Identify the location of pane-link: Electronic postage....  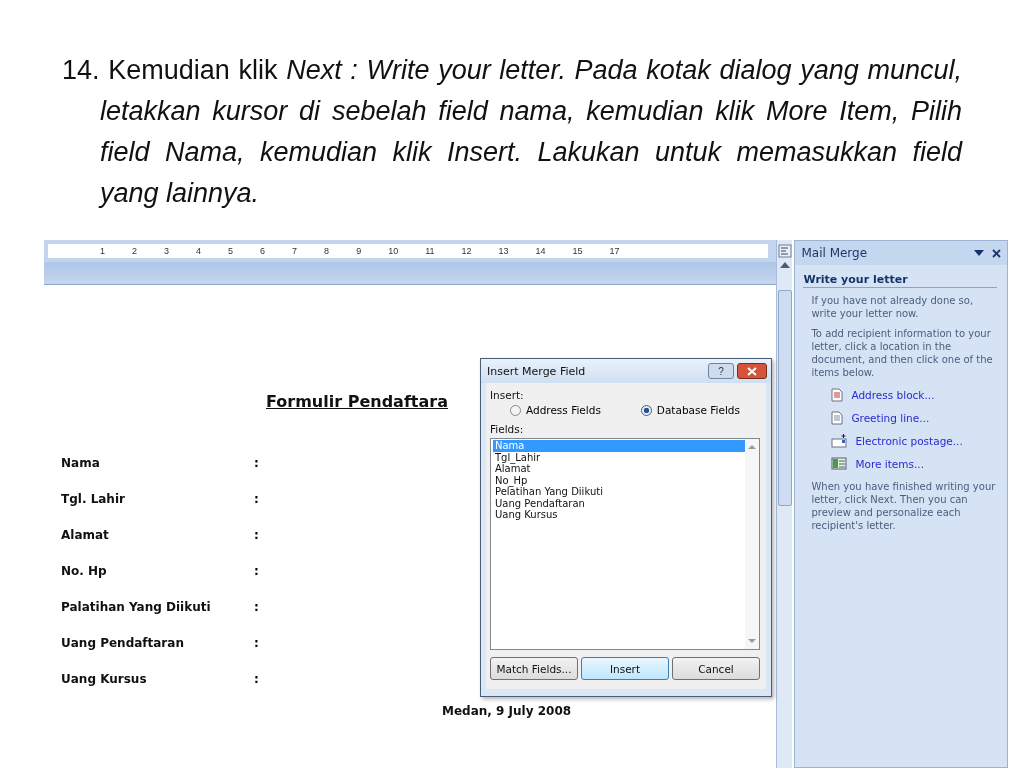
(909, 441).